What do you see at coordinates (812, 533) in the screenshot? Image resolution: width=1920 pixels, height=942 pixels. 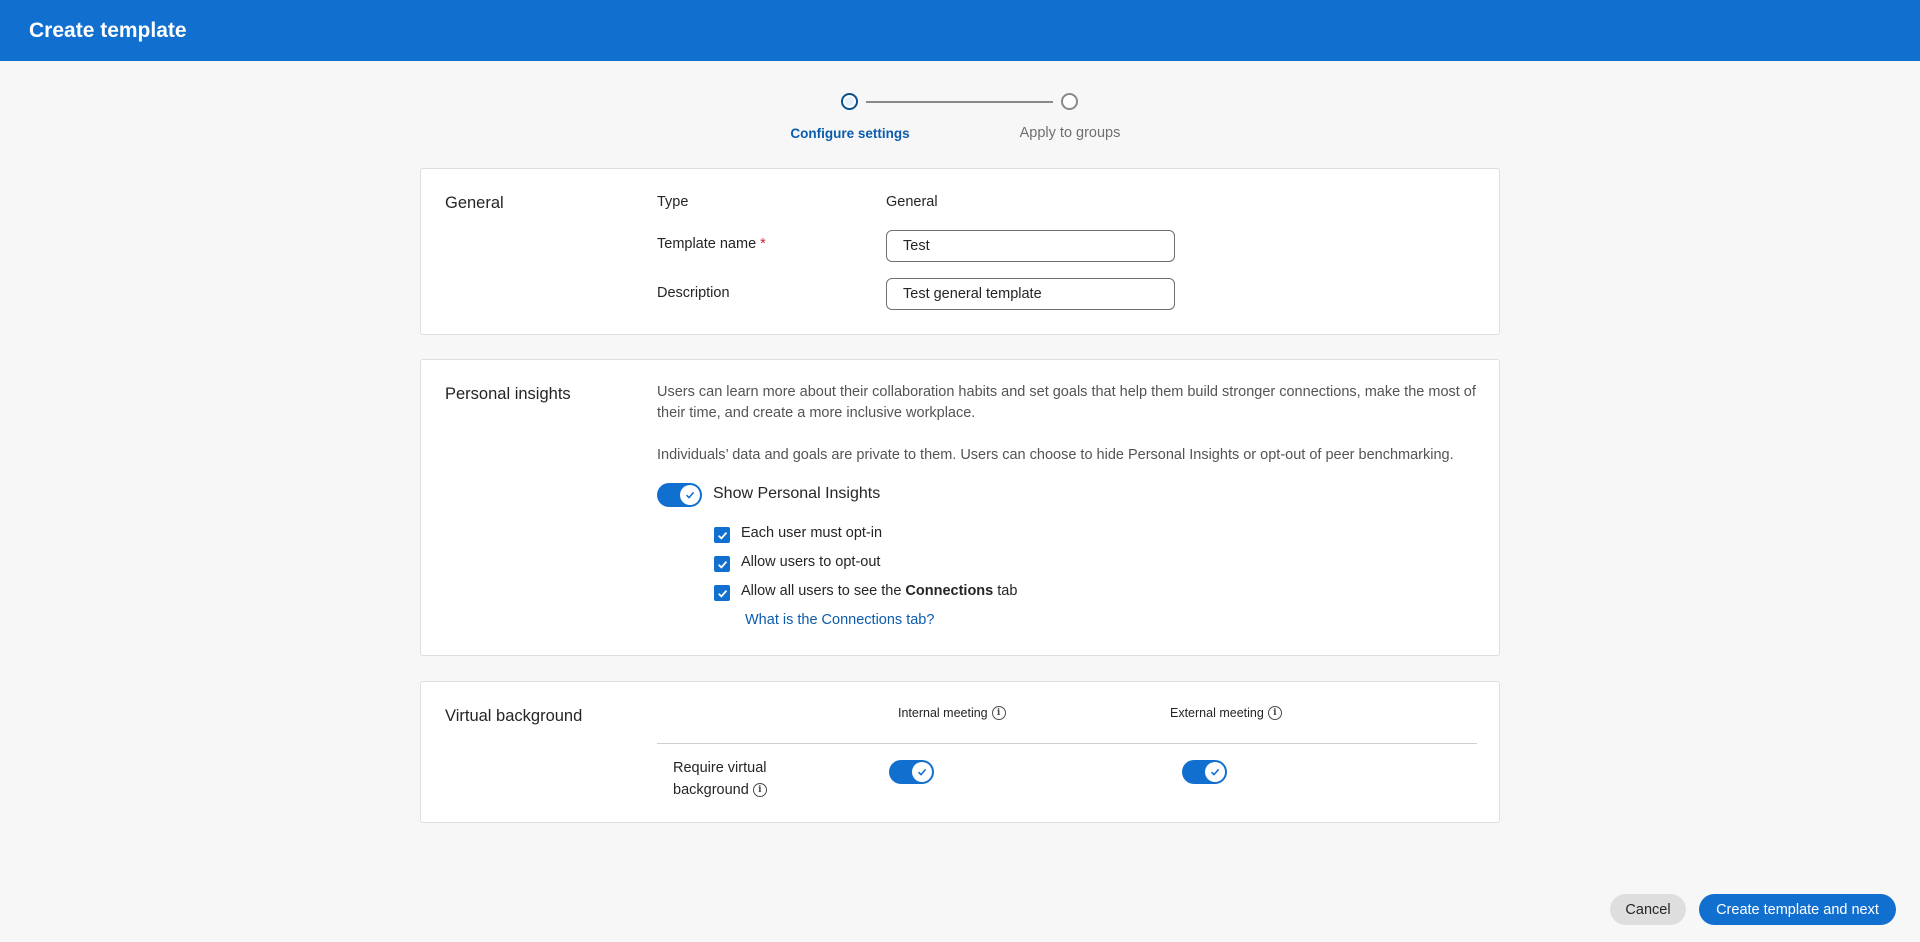 I see `opt-in-label: Each user must opt-in` at bounding box center [812, 533].